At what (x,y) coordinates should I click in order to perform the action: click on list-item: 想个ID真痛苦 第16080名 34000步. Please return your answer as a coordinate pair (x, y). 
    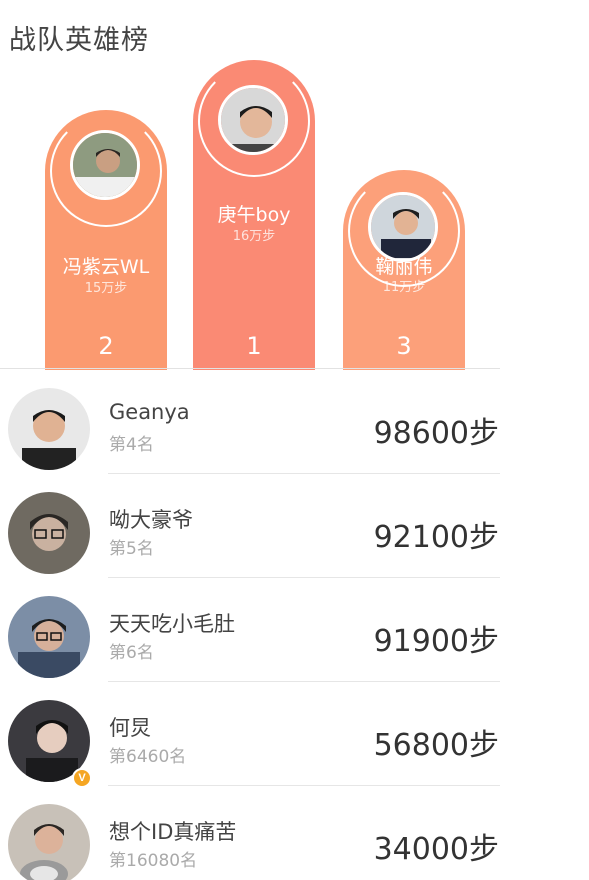
    Looking at the image, I should click on (294, 833).